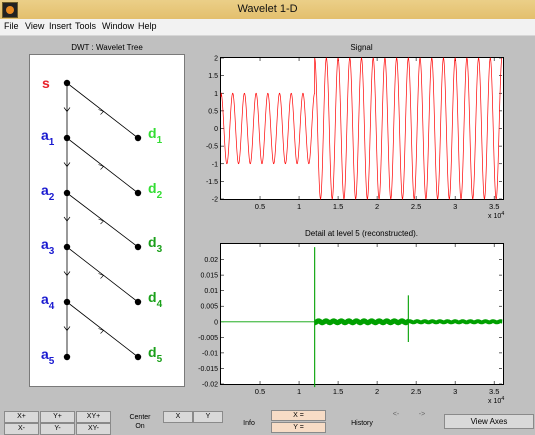 The image size is (535, 435). What do you see at coordinates (93, 429) in the screenshot?
I see `zoom-xy-minus-button: XY-` at bounding box center [93, 429].